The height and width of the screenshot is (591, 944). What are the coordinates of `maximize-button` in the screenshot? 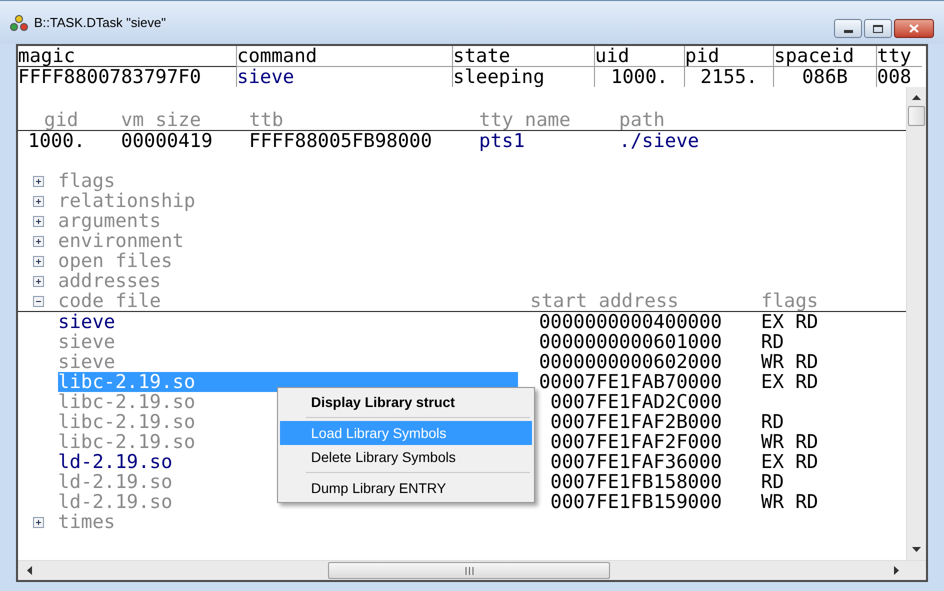 It's located at (878, 28).